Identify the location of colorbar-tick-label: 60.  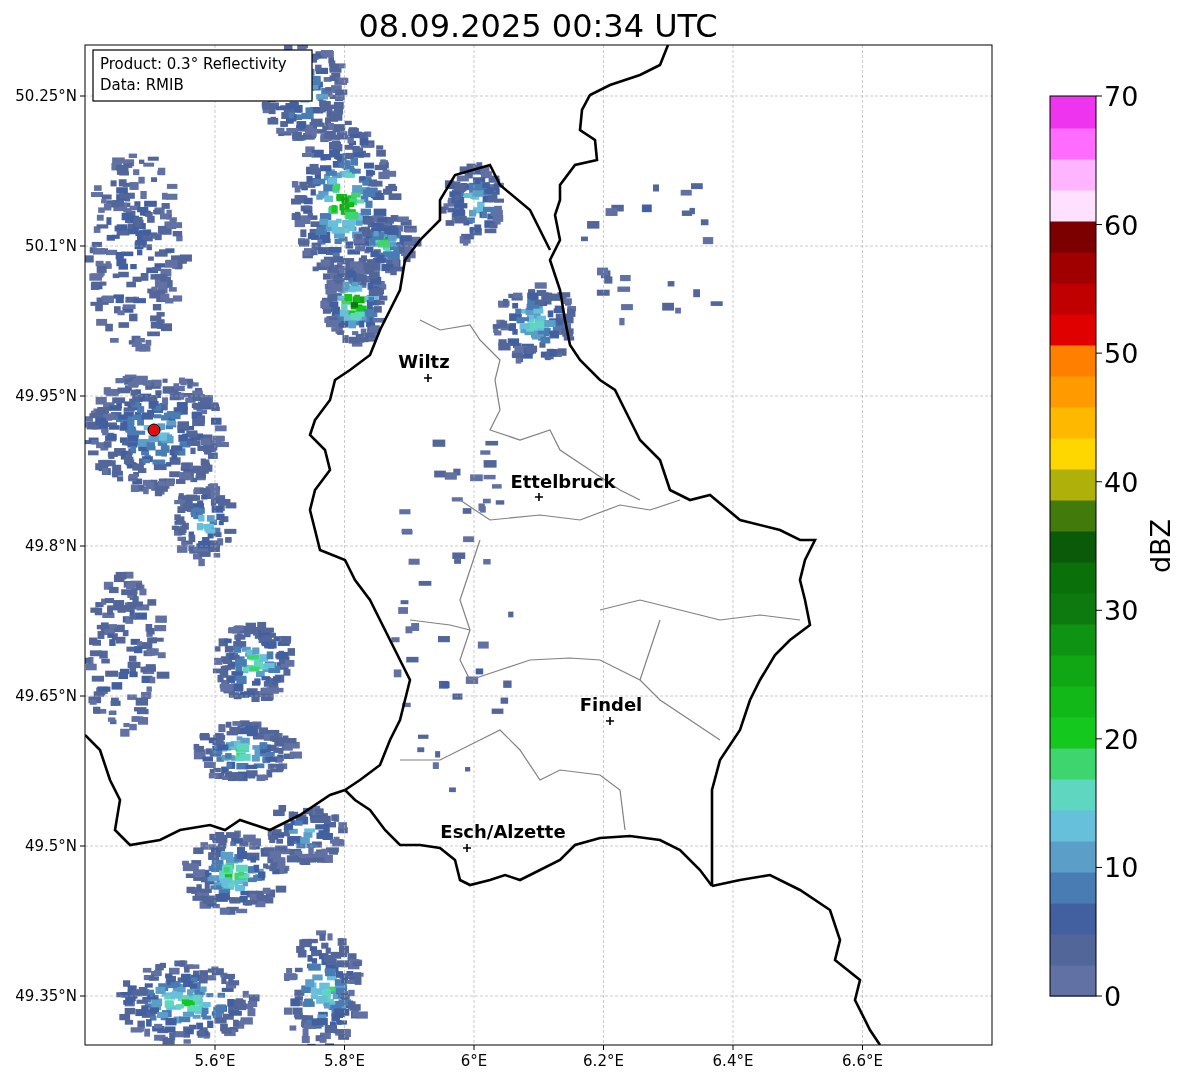
(1121, 225).